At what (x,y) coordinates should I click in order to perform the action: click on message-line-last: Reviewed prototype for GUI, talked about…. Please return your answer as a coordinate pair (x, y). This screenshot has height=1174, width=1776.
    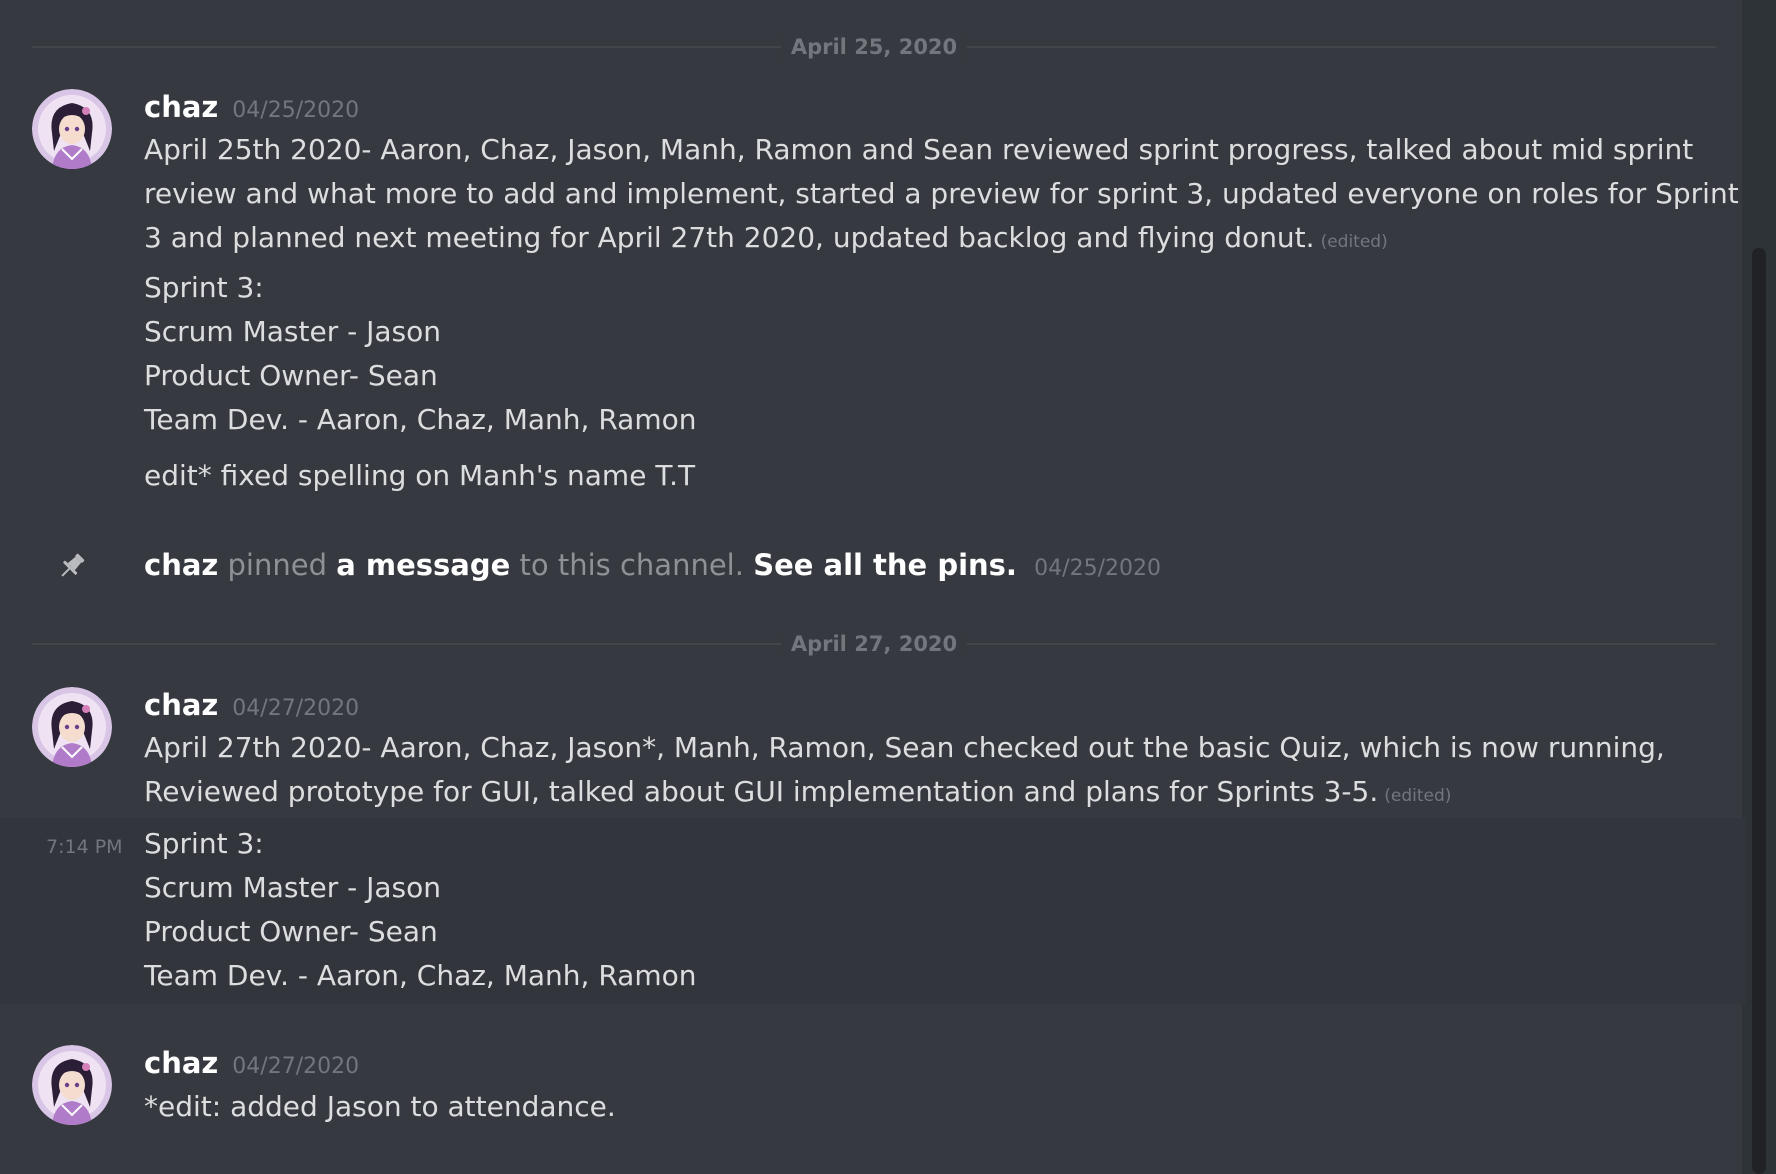
    Looking at the image, I should click on (894, 794).